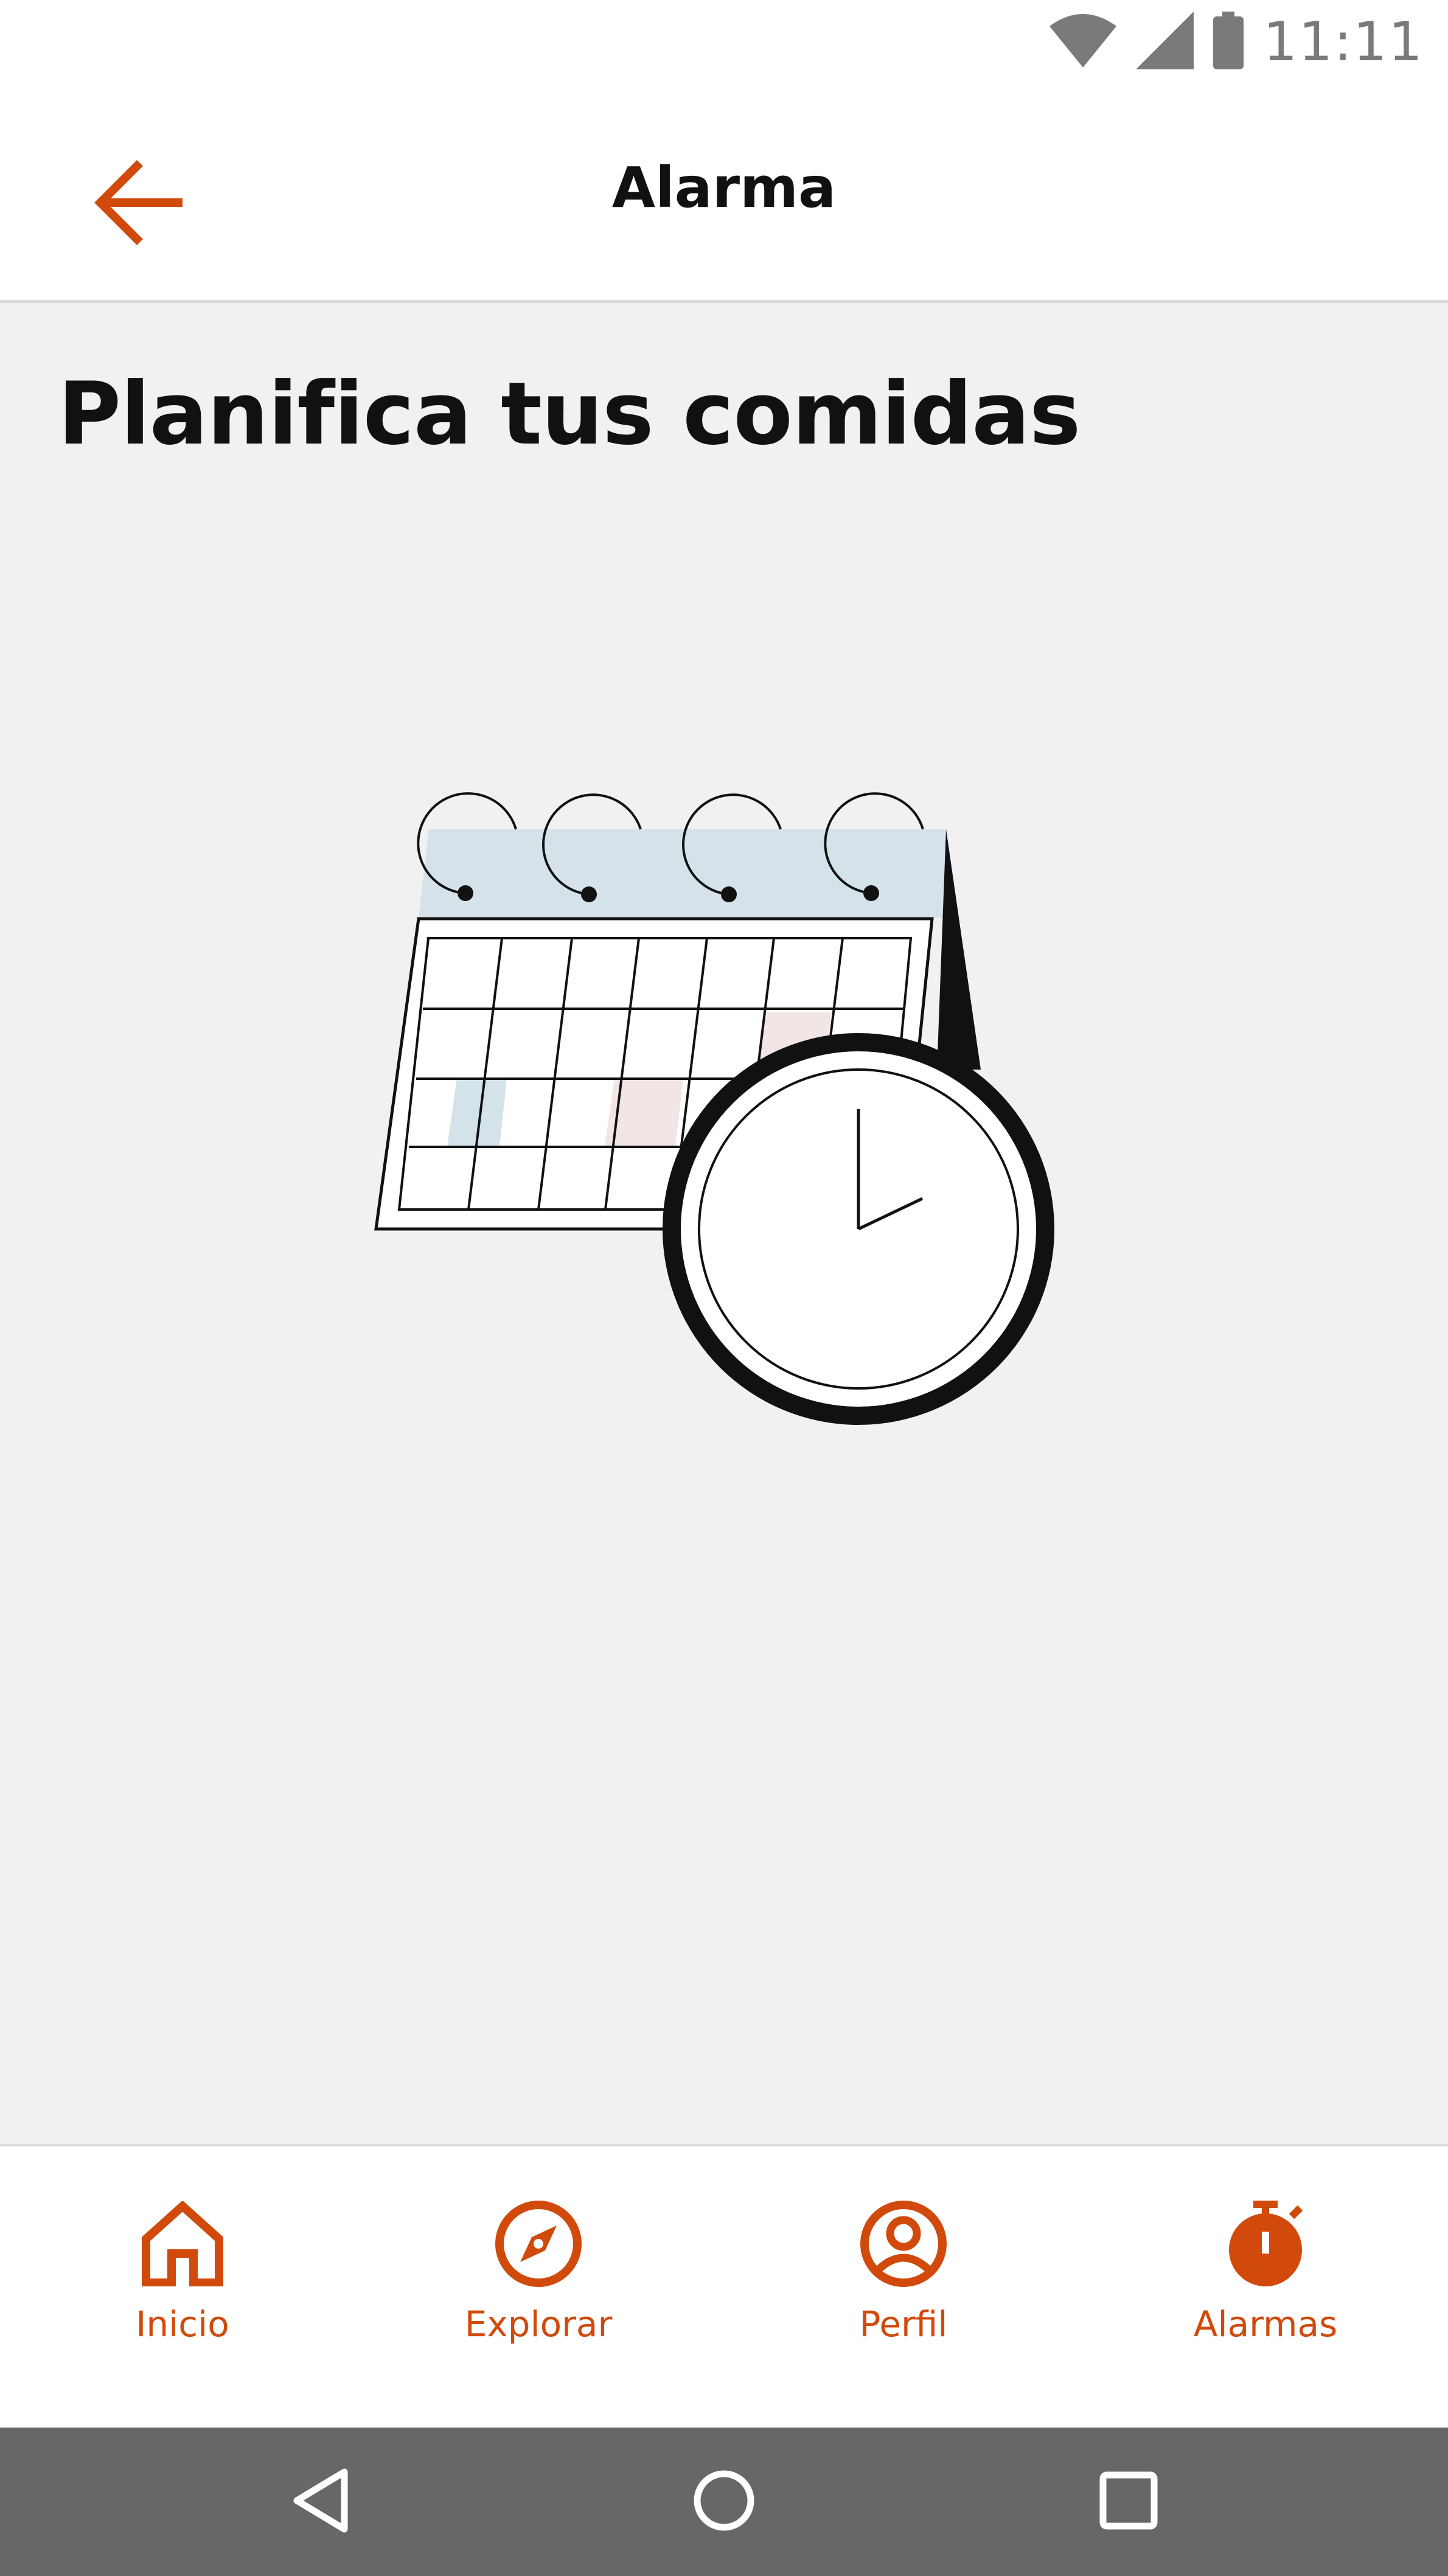 Image resolution: width=1448 pixels, height=2576 pixels. I want to click on system-navigation-bar, so click(724, 2502).